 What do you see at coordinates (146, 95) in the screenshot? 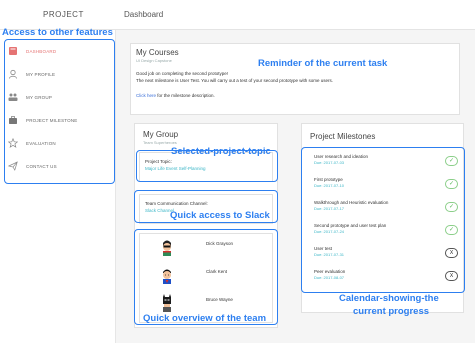
I see `milestone-description-link: Click here` at bounding box center [146, 95].